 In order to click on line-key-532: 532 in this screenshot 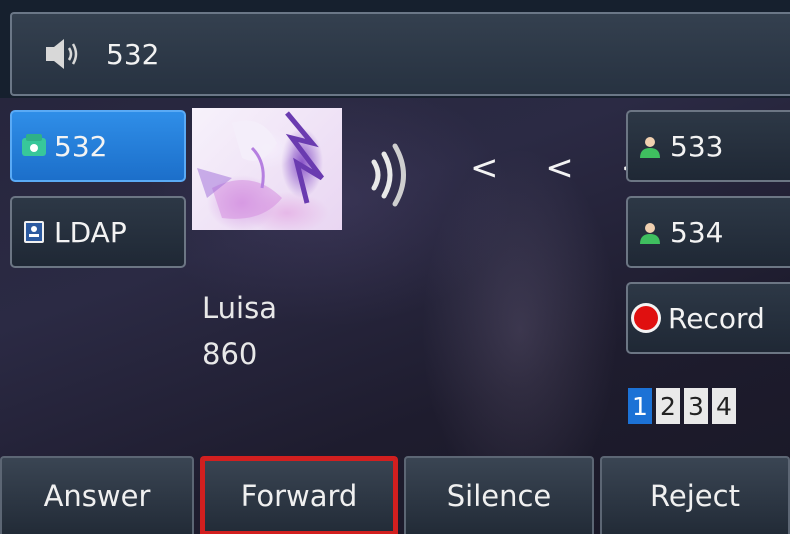, I will do `click(98, 146)`.